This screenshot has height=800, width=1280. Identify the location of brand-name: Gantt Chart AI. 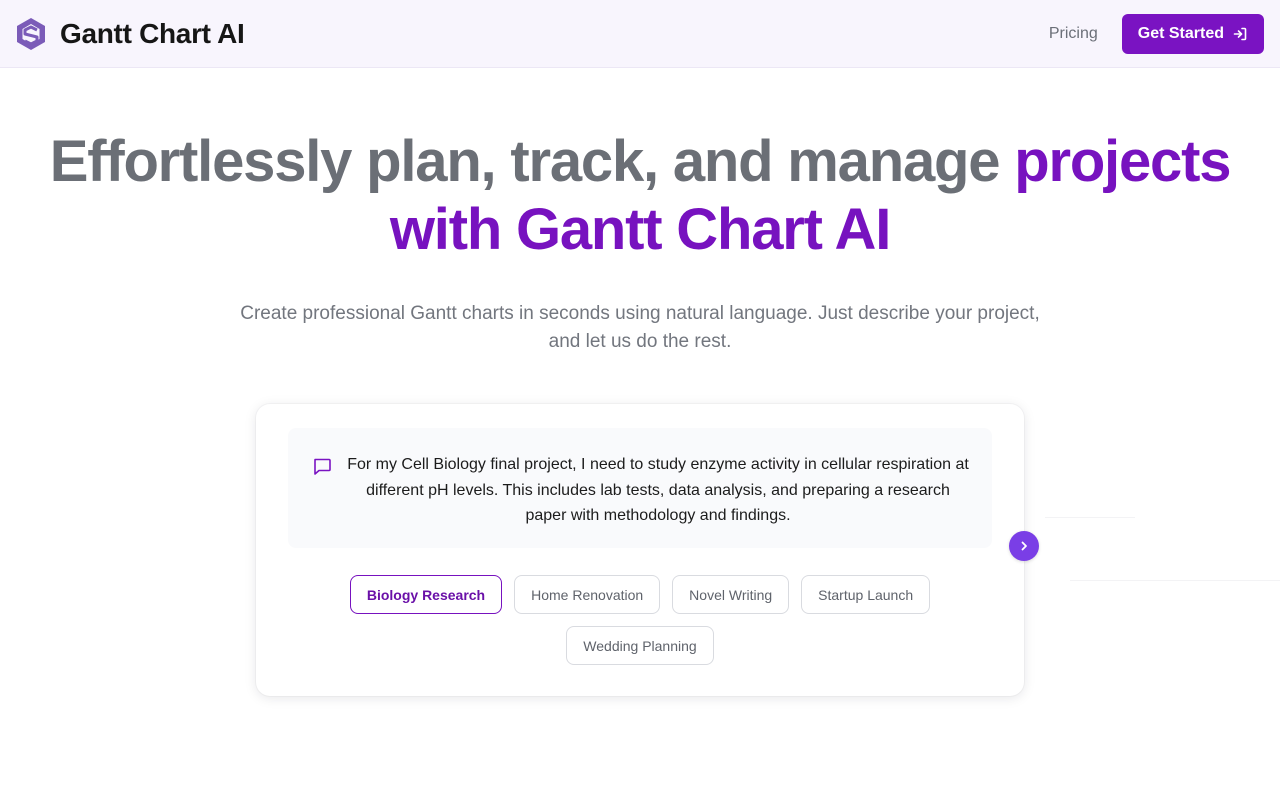
(152, 33).